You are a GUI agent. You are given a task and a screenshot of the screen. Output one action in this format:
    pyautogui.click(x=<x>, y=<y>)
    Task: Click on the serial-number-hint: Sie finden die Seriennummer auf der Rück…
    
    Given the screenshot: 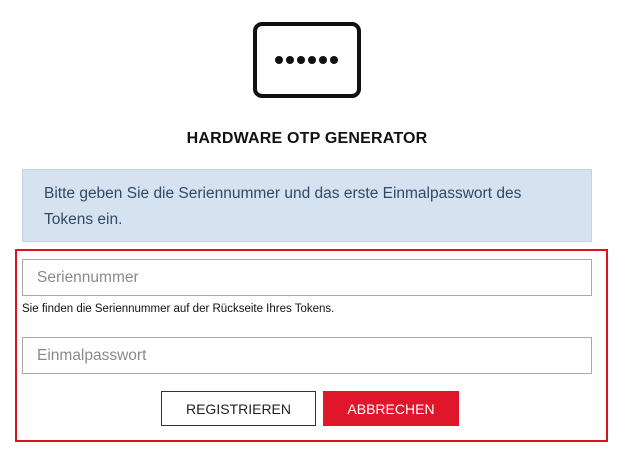 What is the action you would take?
    pyautogui.click(x=178, y=309)
    